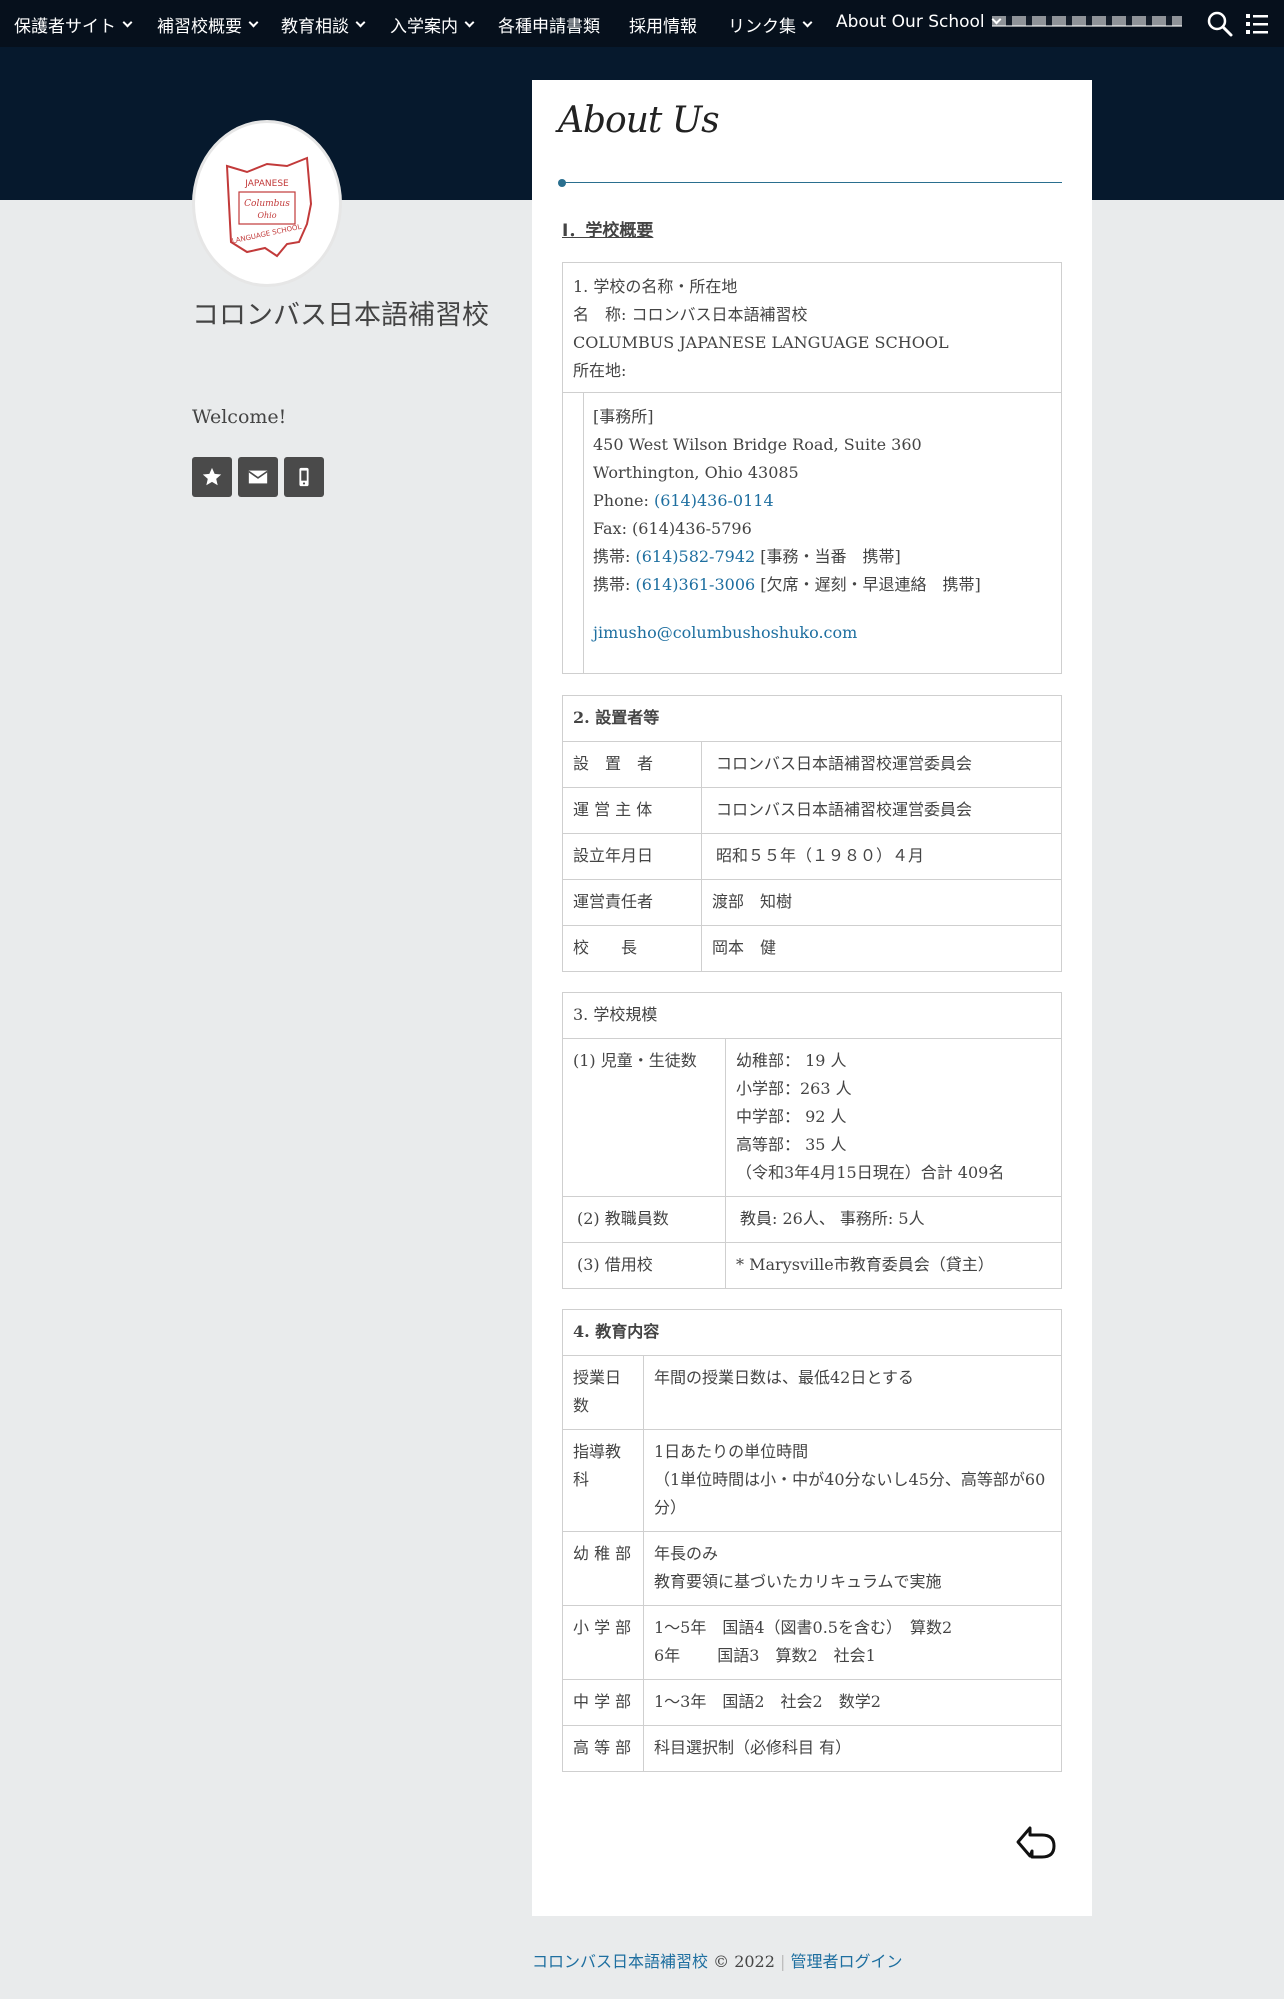 This screenshot has width=1284, height=1999. I want to click on nav-item-links: リンク集, so click(770, 24).